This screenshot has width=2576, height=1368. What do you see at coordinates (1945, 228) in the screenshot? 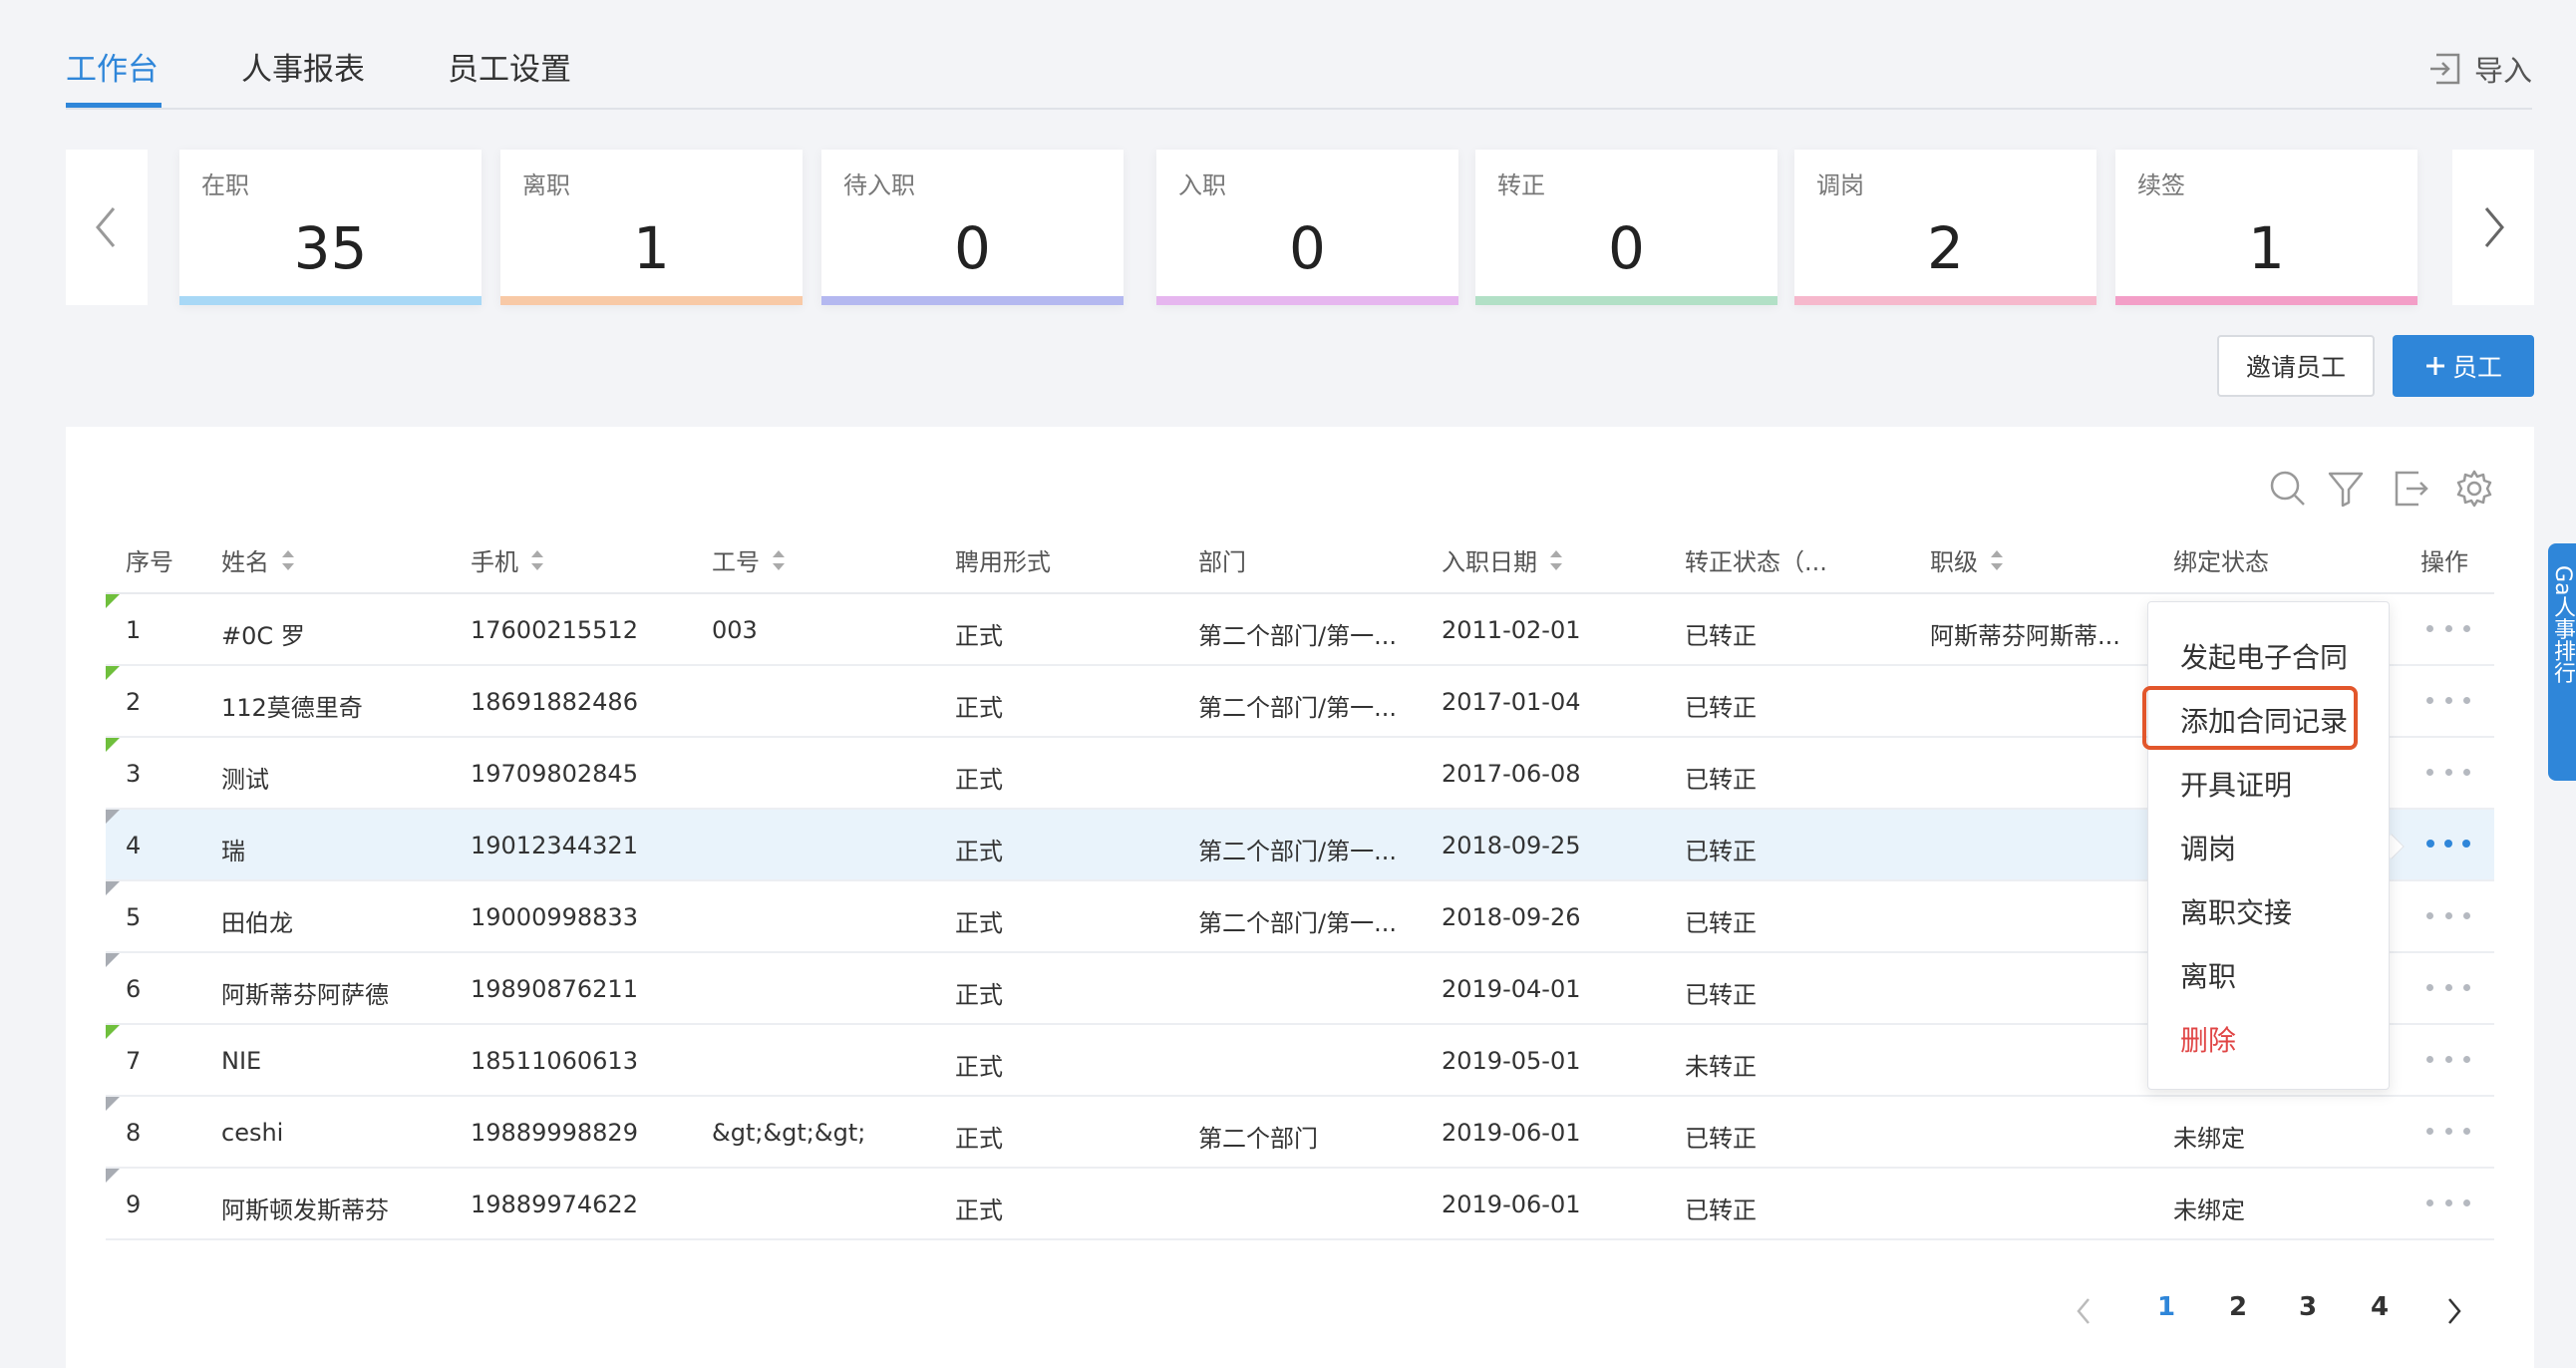
I see `stat-card-transfer: 调岗 2` at bounding box center [1945, 228].